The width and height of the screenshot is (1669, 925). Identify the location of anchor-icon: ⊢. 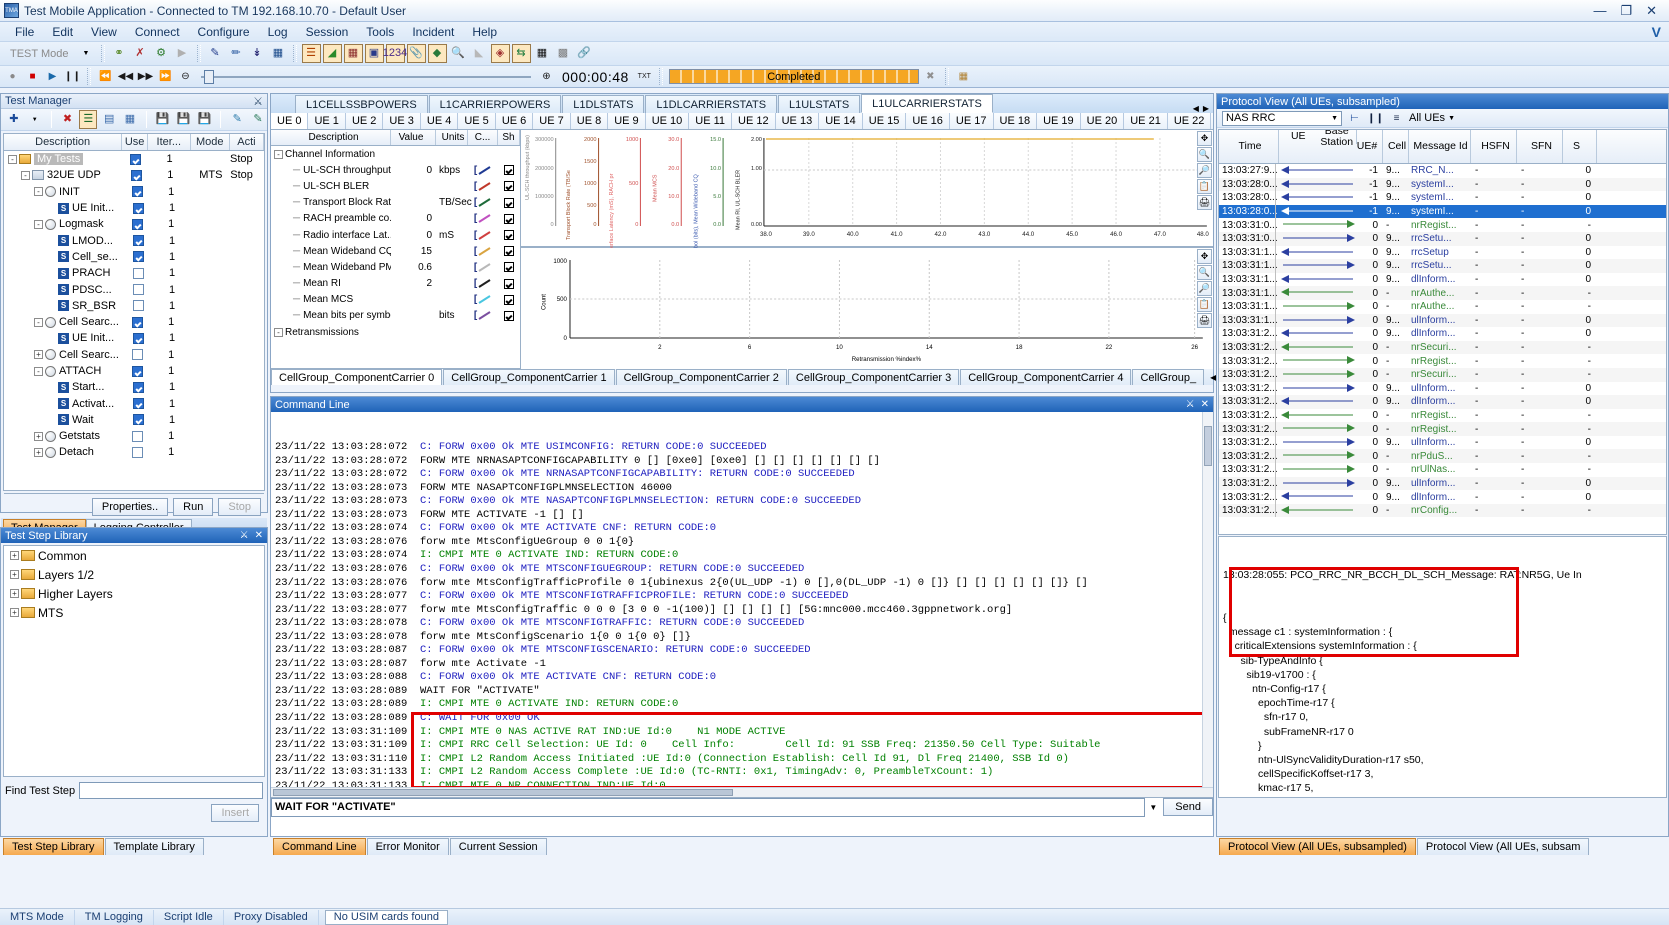
(1354, 118).